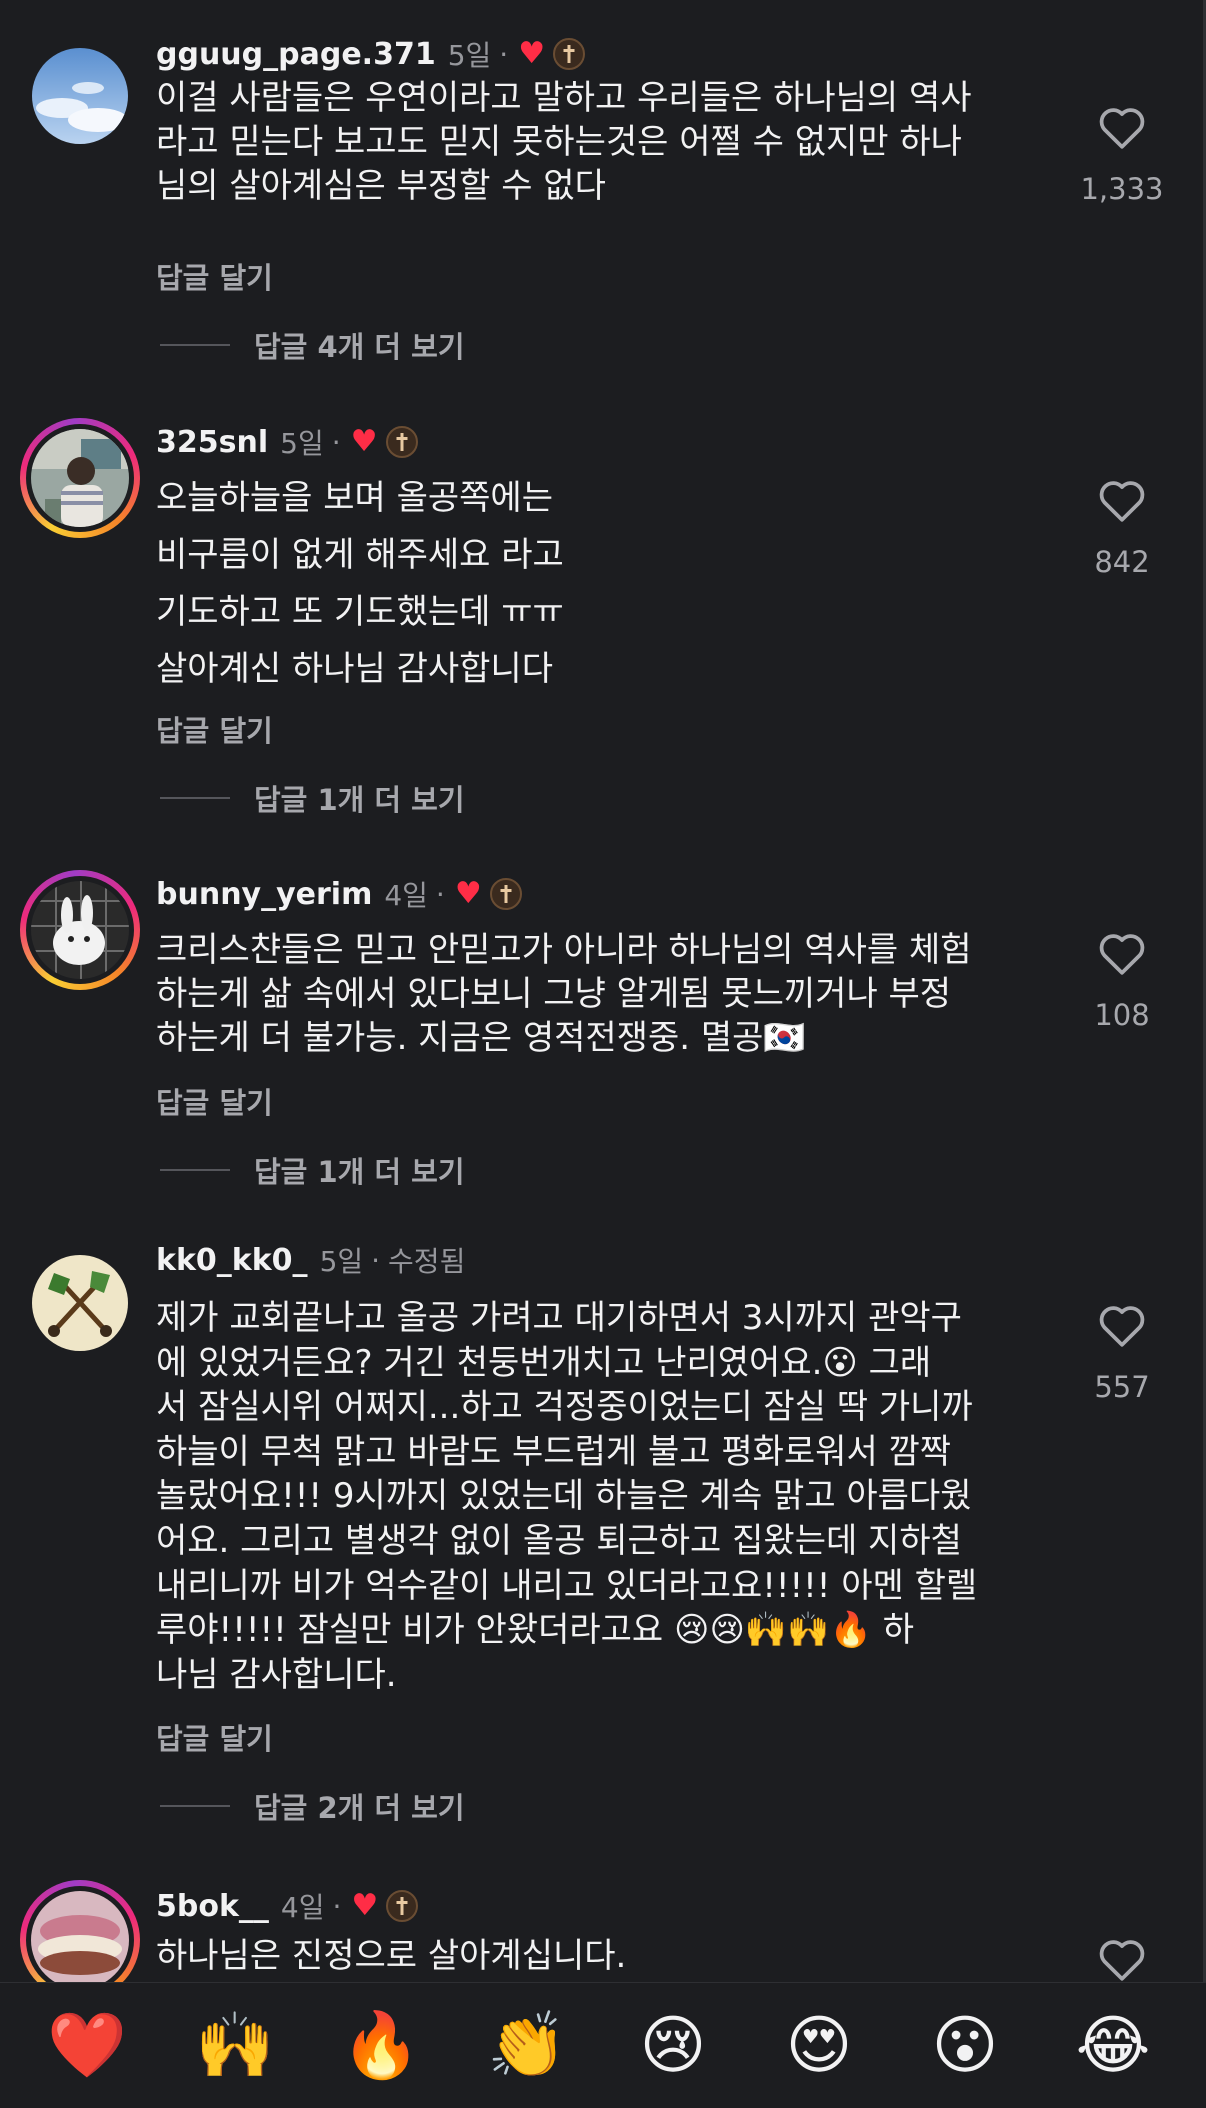 This screenshot has height=2108, width=1206. I want to click on emoji-surprised-button: 😮, so click(965, 2046).